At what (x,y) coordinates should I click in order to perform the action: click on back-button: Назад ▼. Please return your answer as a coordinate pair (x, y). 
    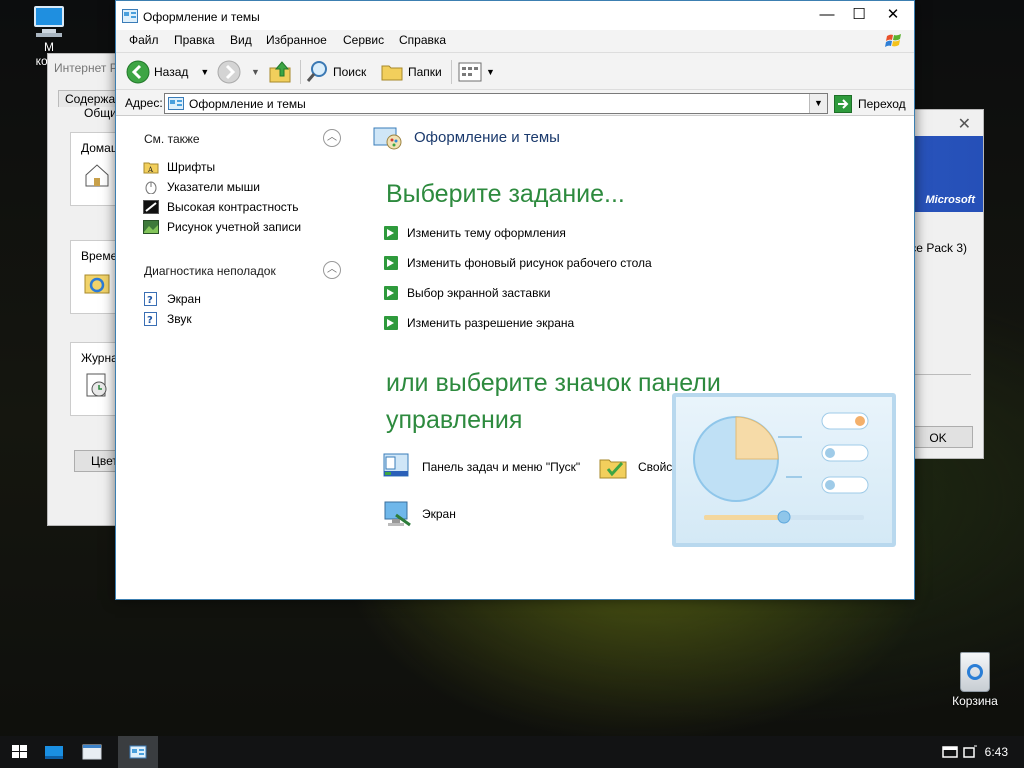
    Looking at the image, I should click on (167, 72).